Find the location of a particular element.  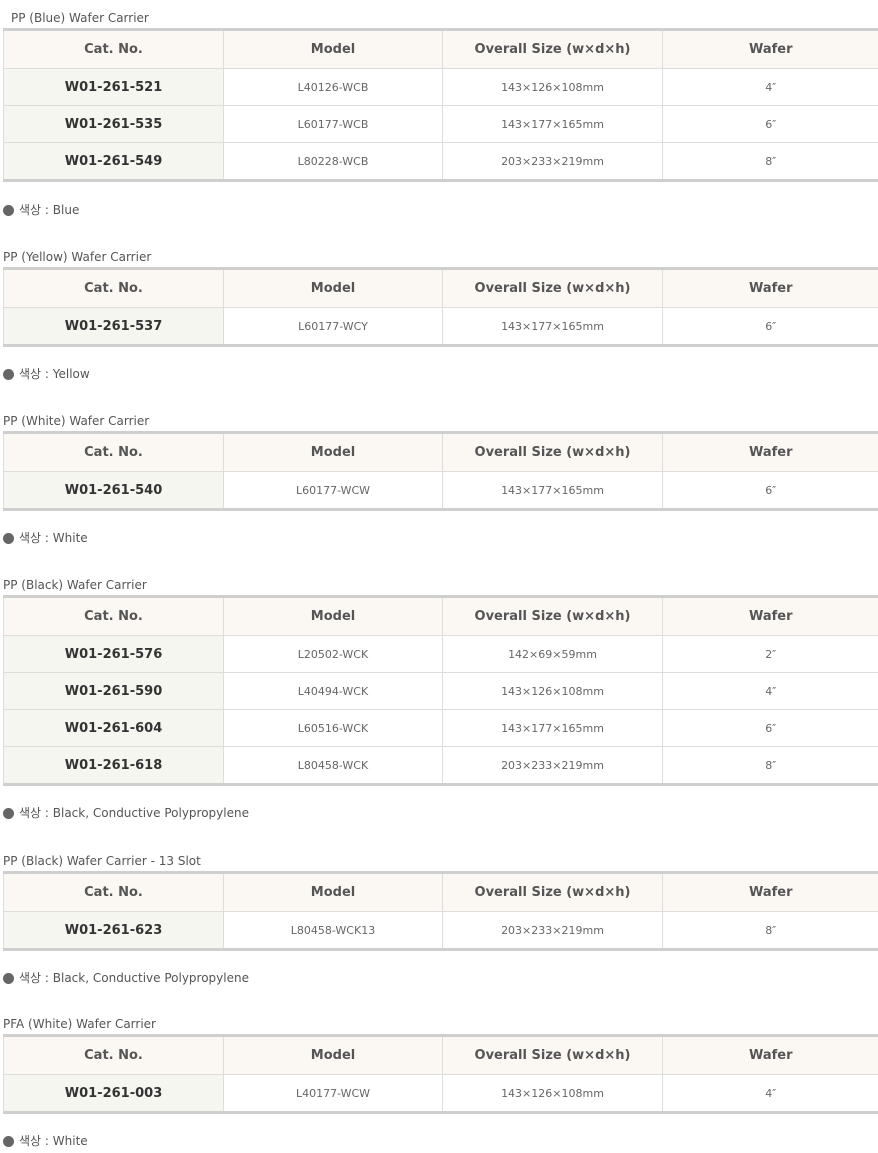

table-row: W01-261-540 L60177-WCW 143×177×165mm 6″ is located at coordinates (440, 490).